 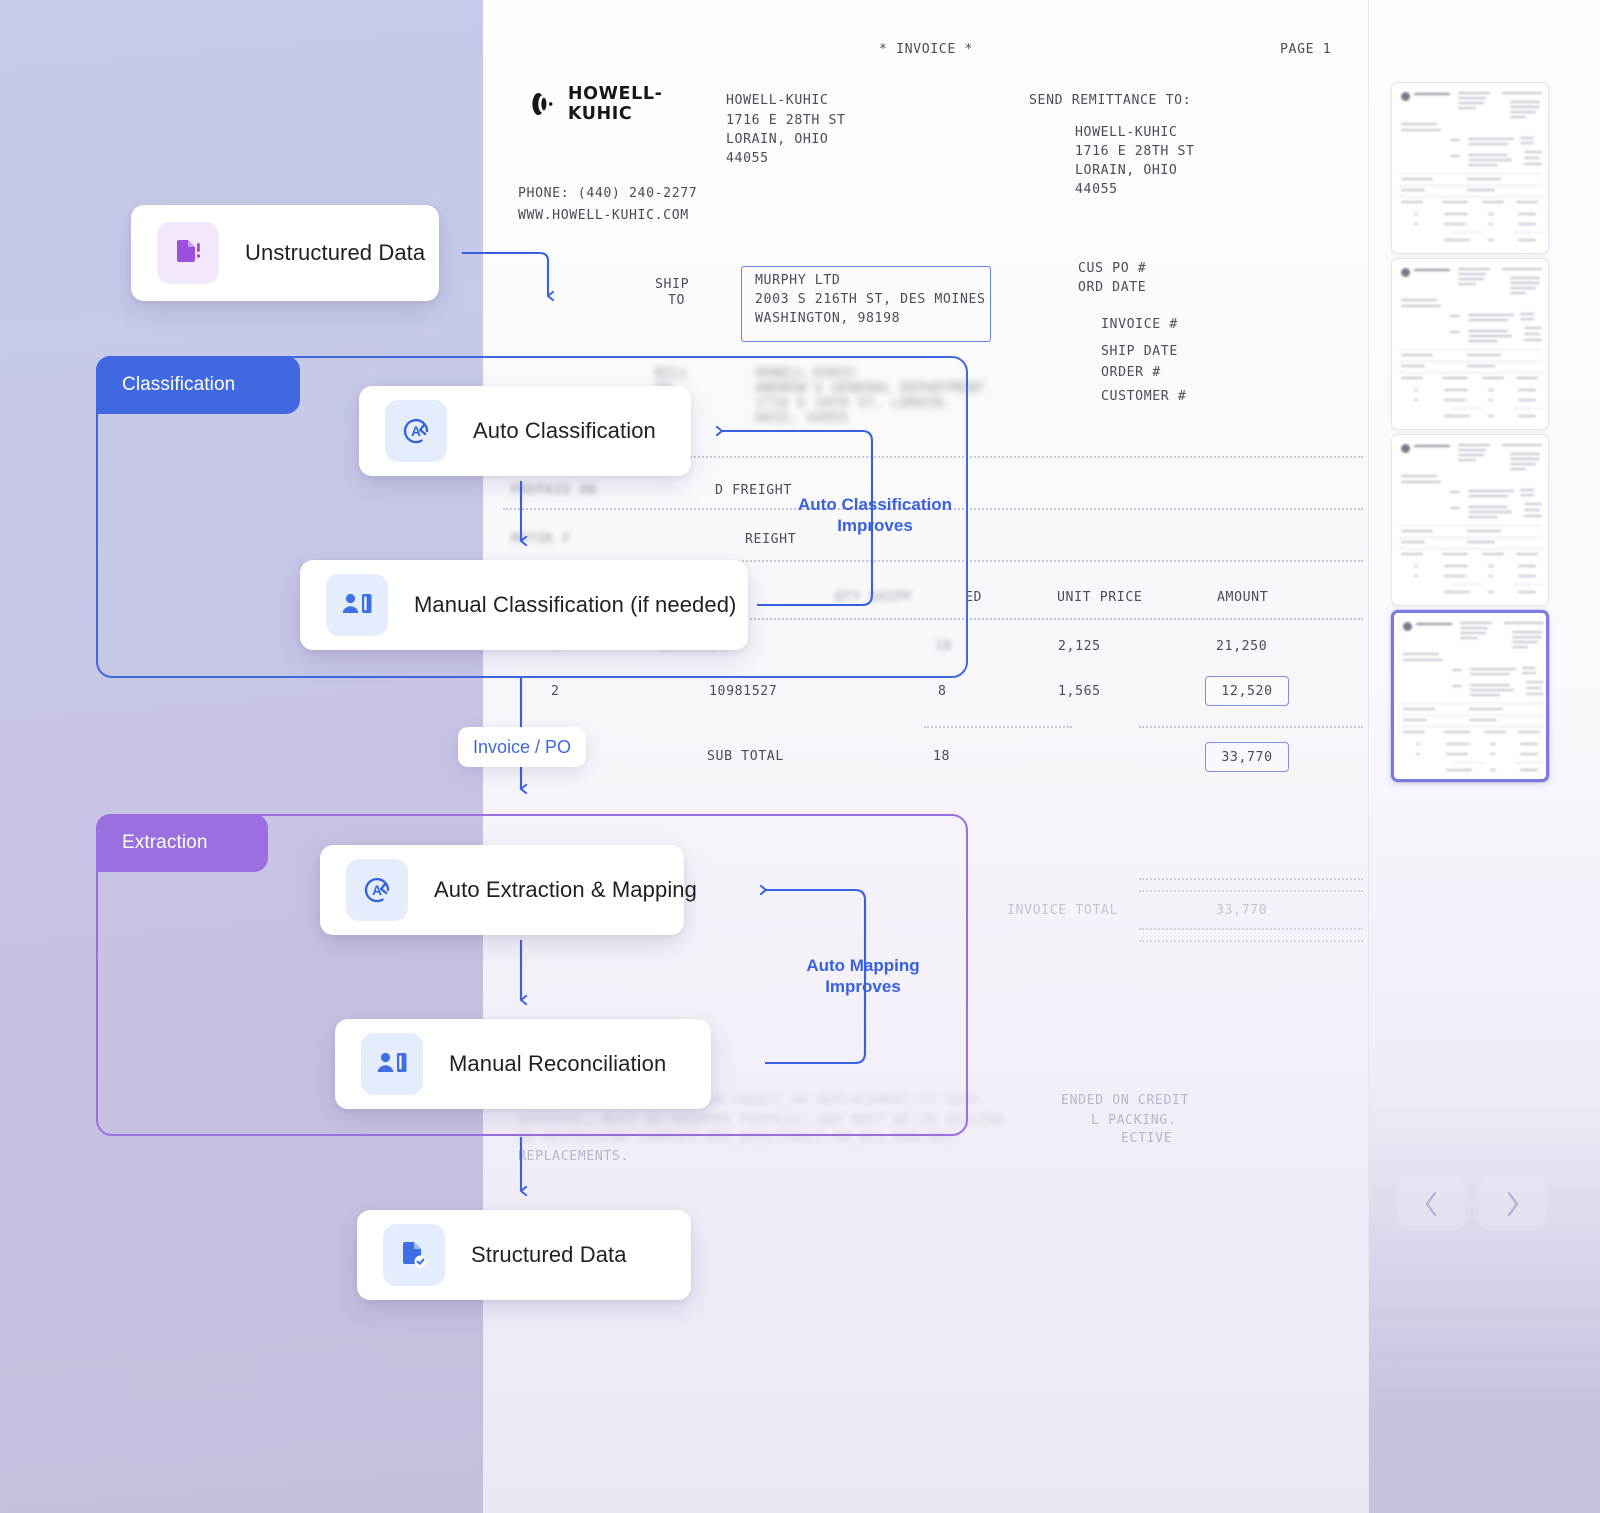 I want to click on node-manual-classification-label: Manual Classification (if needed), so click(x=575, y=604).